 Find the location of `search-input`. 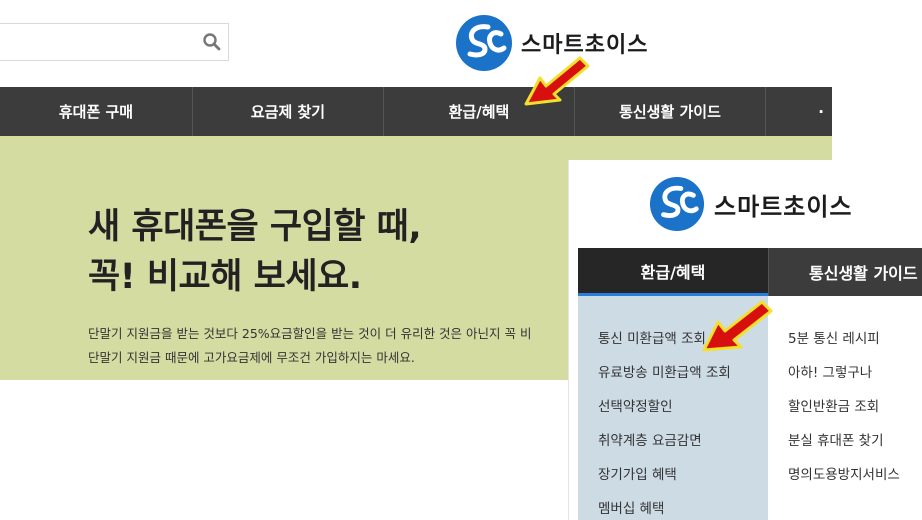

search-input is located at coordinates (97, 42).